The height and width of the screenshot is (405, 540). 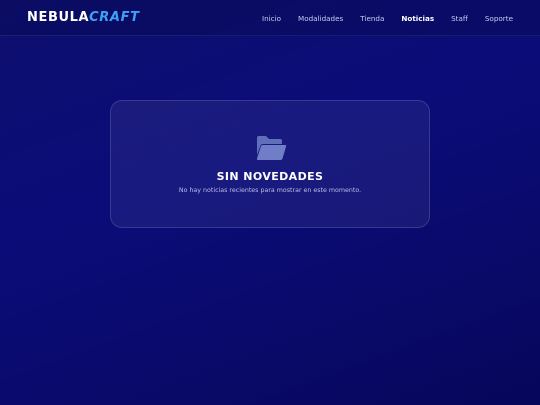 I want to click on nav-item-modalidades: Modalidades, so click(x=320, y=18).